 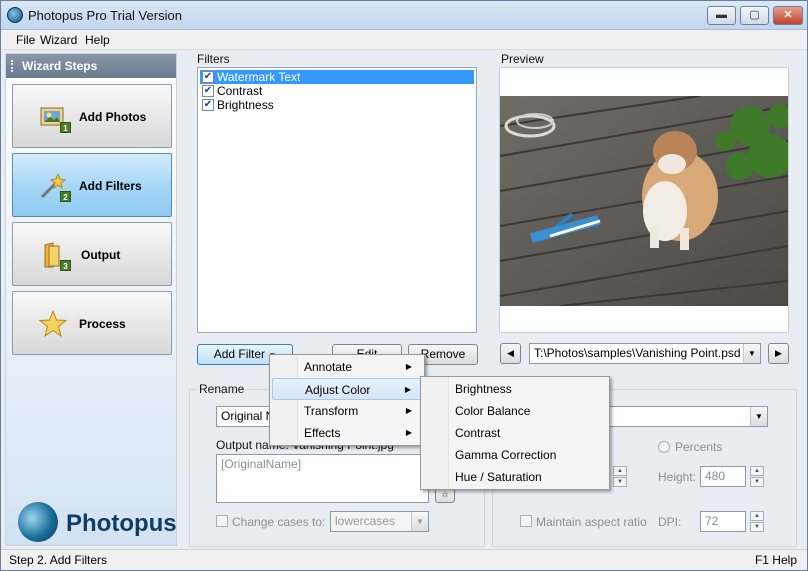 I want to click on menu-item-annotate: Annotate ▶, so click(x=347, y=367).